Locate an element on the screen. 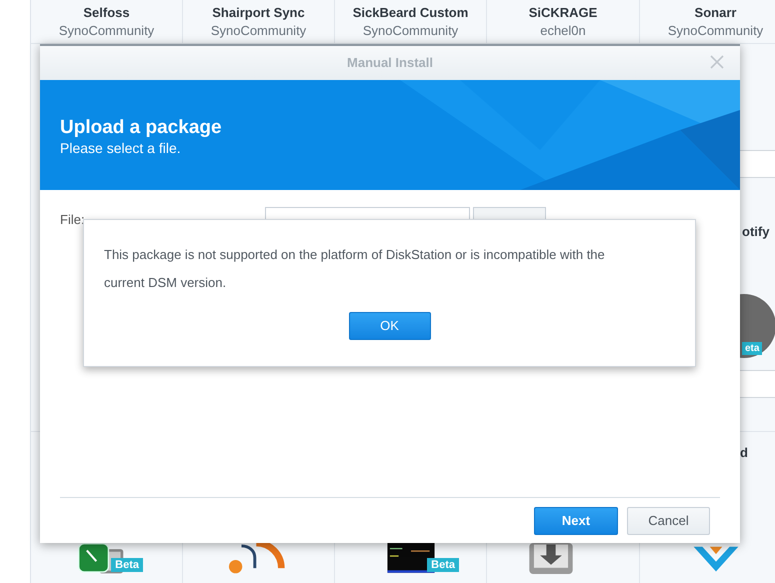 This screenshot has width=775, height=583. package-name: Sonarr is located at coordinates (715, 13).